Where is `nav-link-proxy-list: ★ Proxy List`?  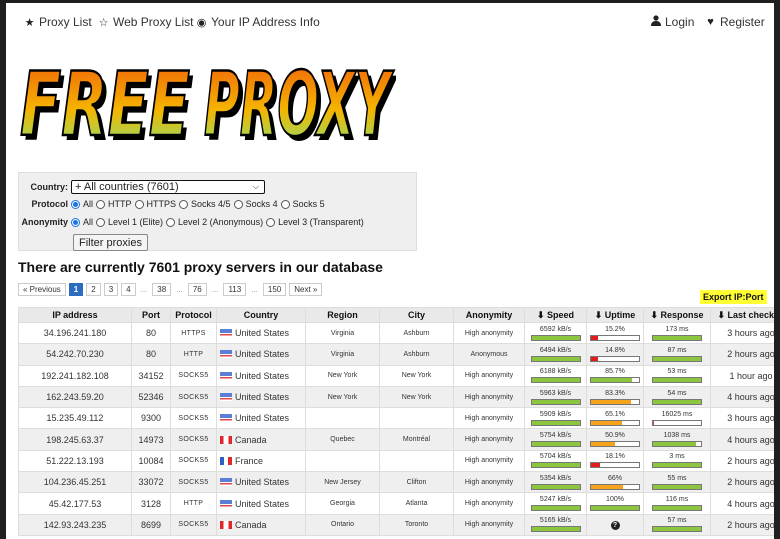 nav-link-proxy-list: ★ Proxy List is located at coordinates (58, 22).